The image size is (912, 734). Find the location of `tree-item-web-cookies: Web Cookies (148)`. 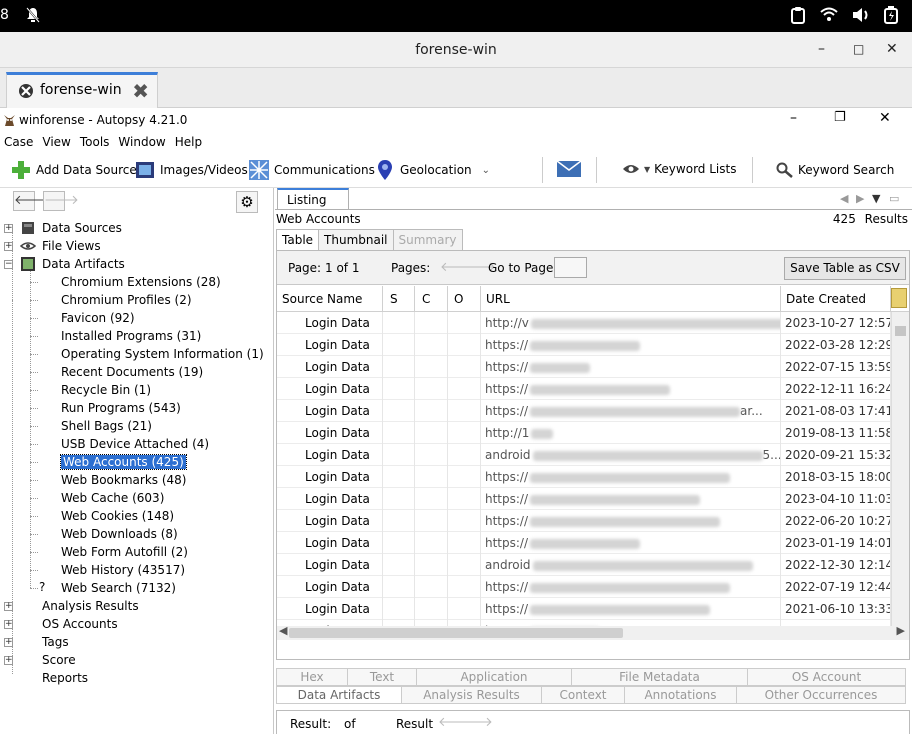

tree-item-web-cookies: Web Cookies (148) is located at coordinates (106, 516).